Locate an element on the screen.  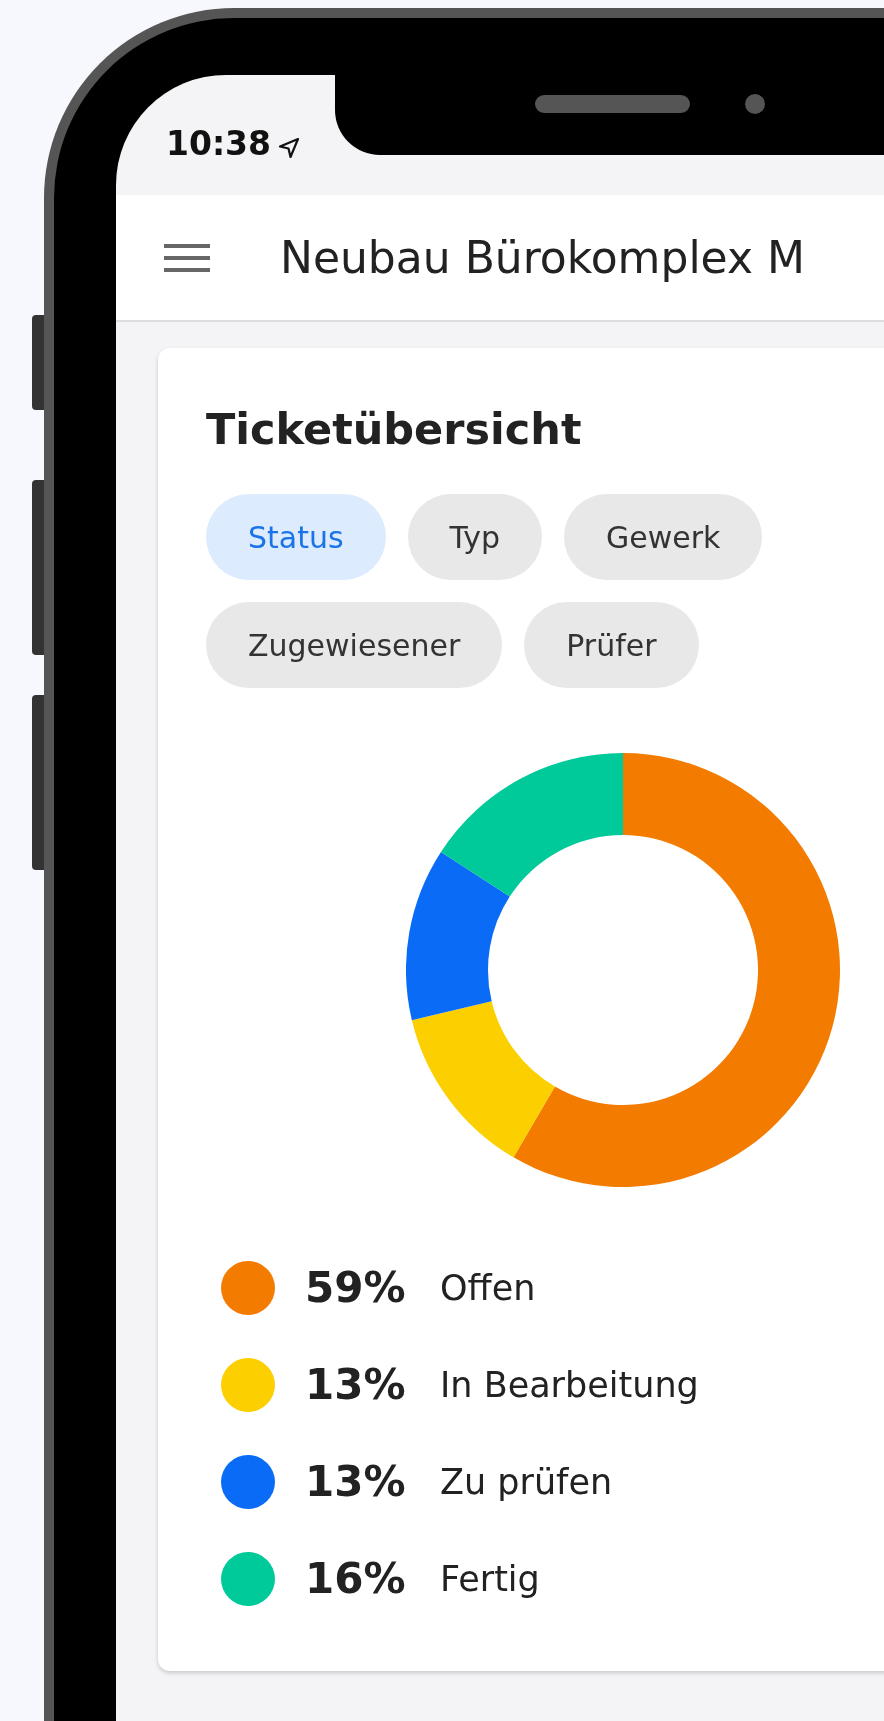
status-time: 10:38 is located at coordinates (219, 143).